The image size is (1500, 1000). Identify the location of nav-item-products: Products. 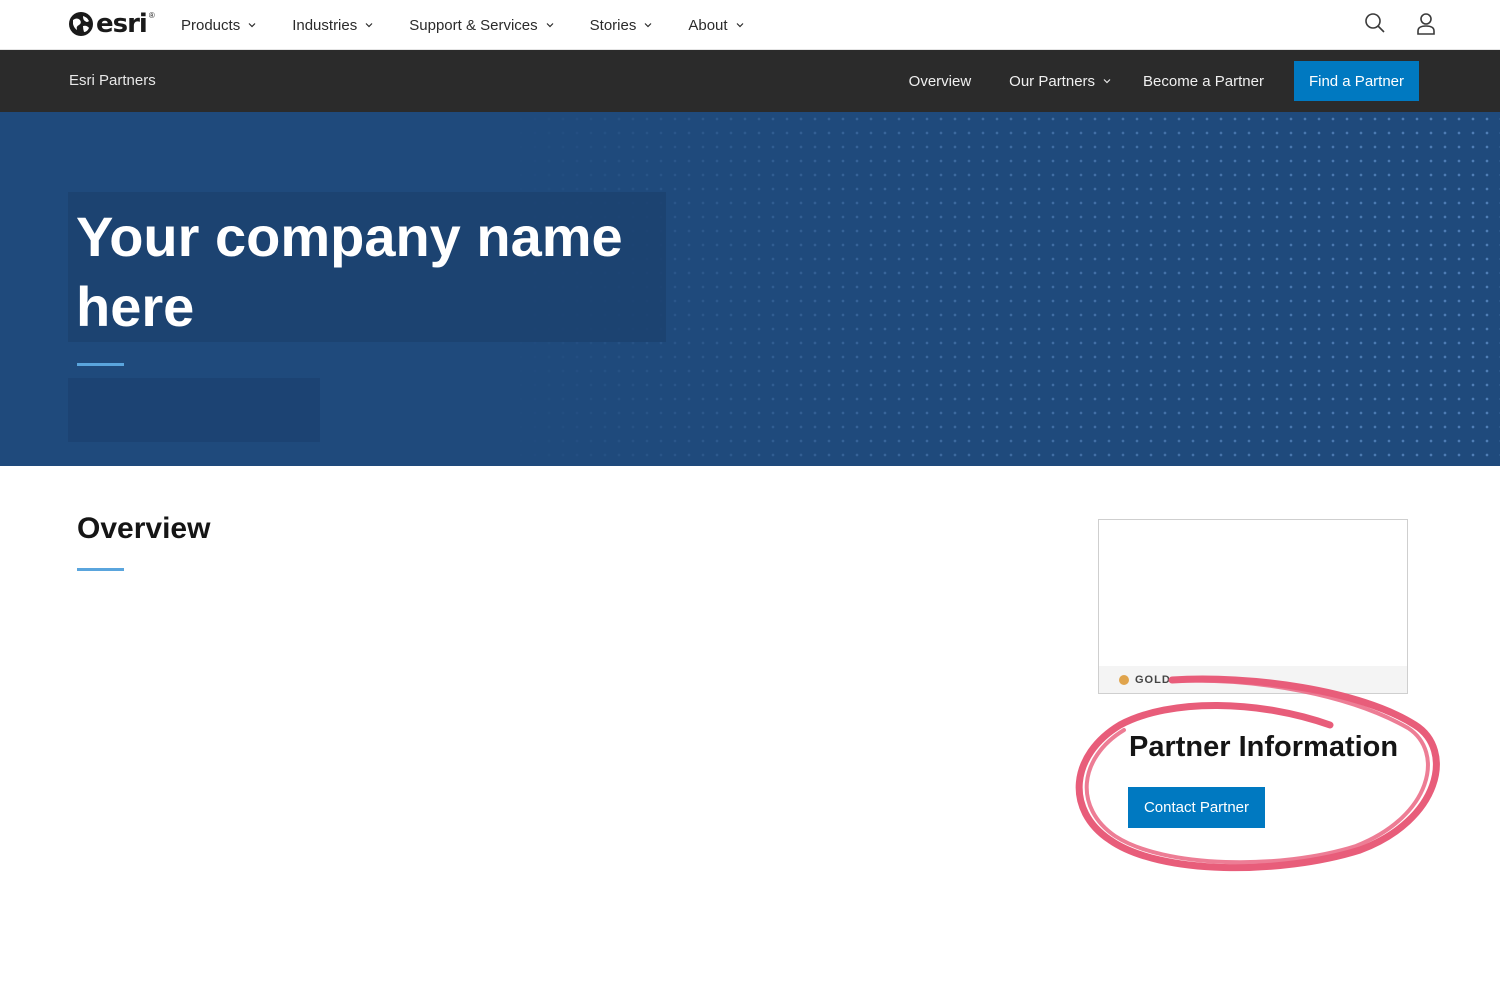
(218, 25).